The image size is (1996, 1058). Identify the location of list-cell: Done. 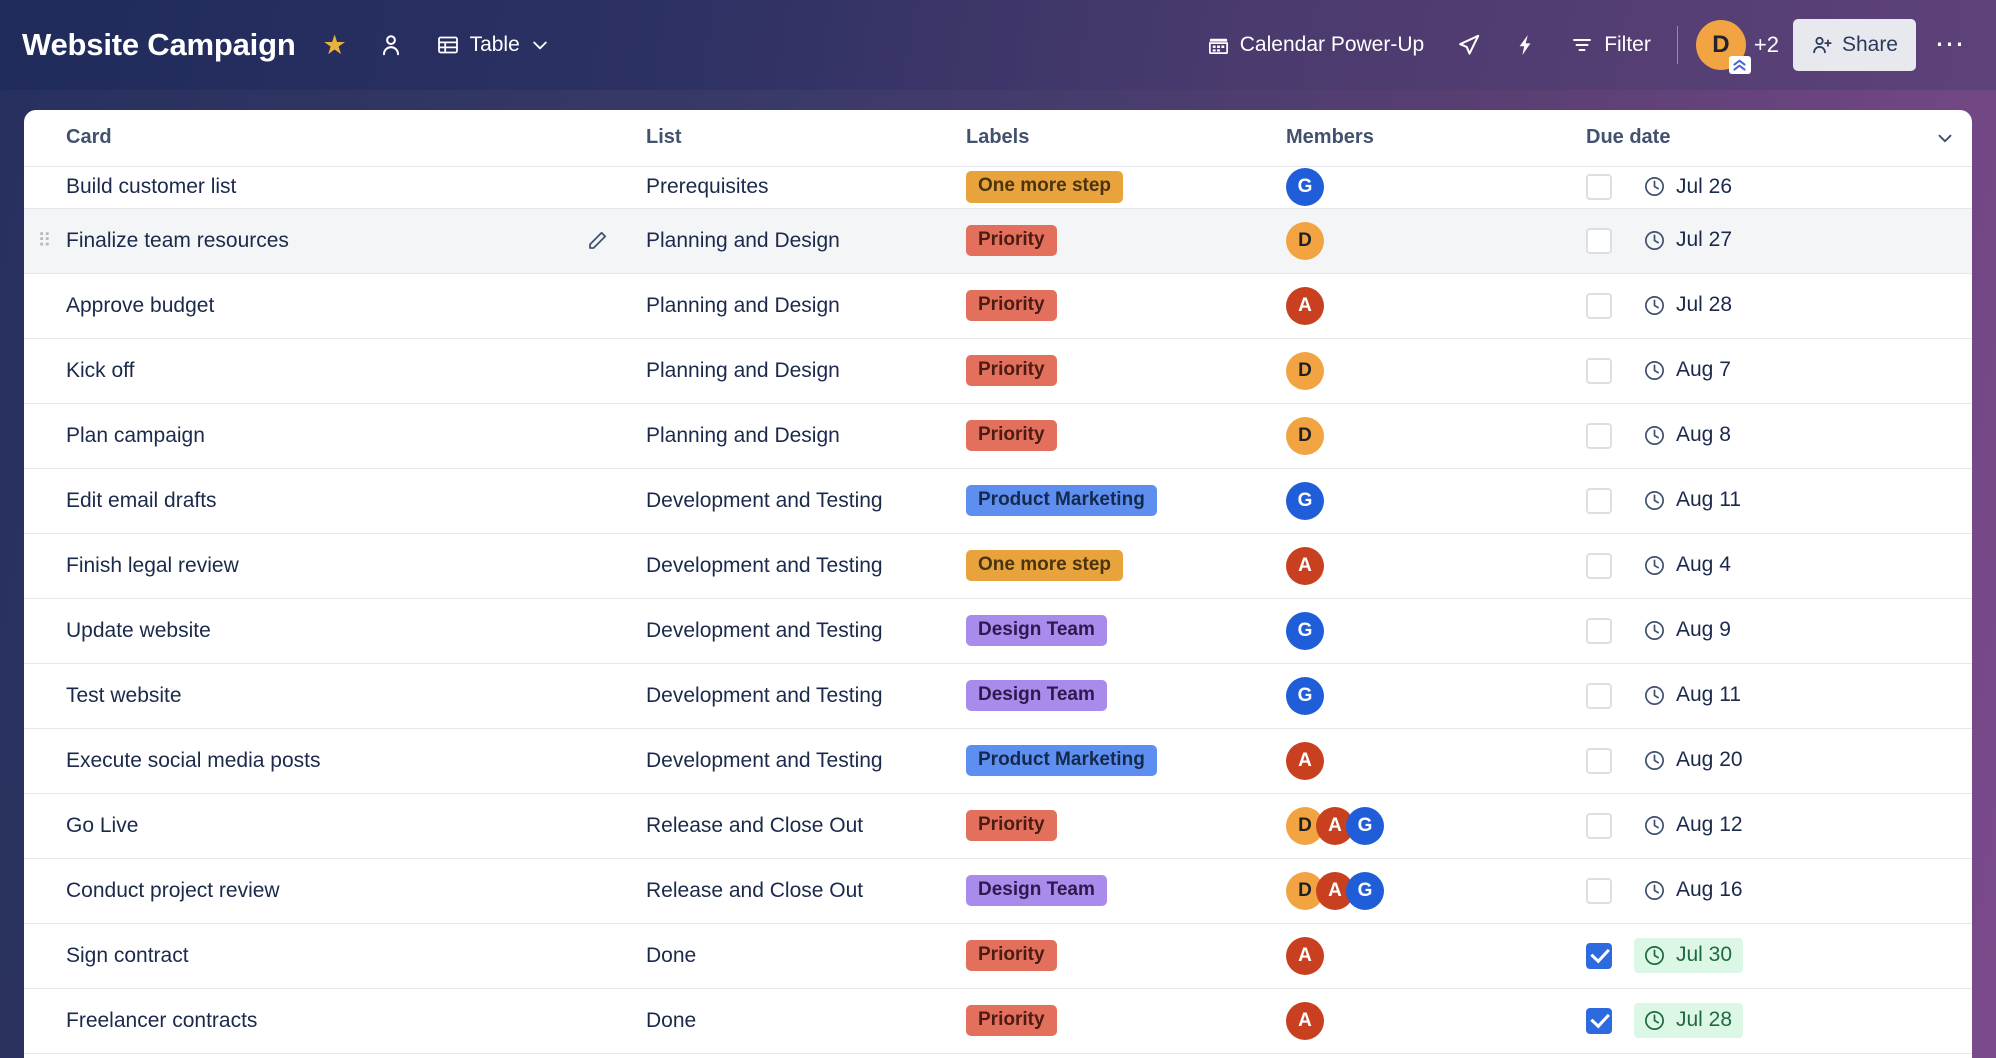
(806, 1021).